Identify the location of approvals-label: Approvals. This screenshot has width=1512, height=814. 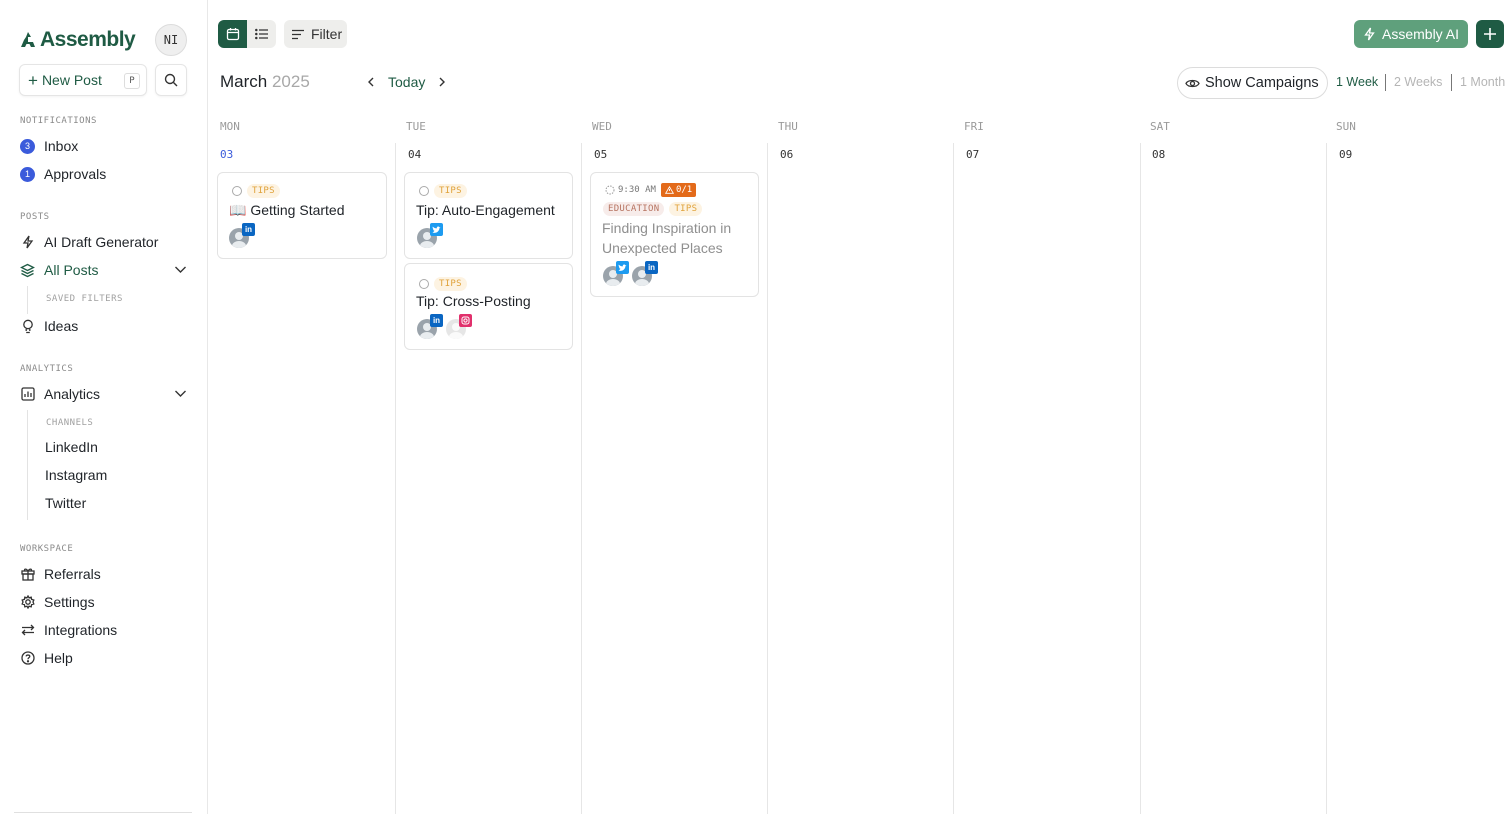
(75, 174).